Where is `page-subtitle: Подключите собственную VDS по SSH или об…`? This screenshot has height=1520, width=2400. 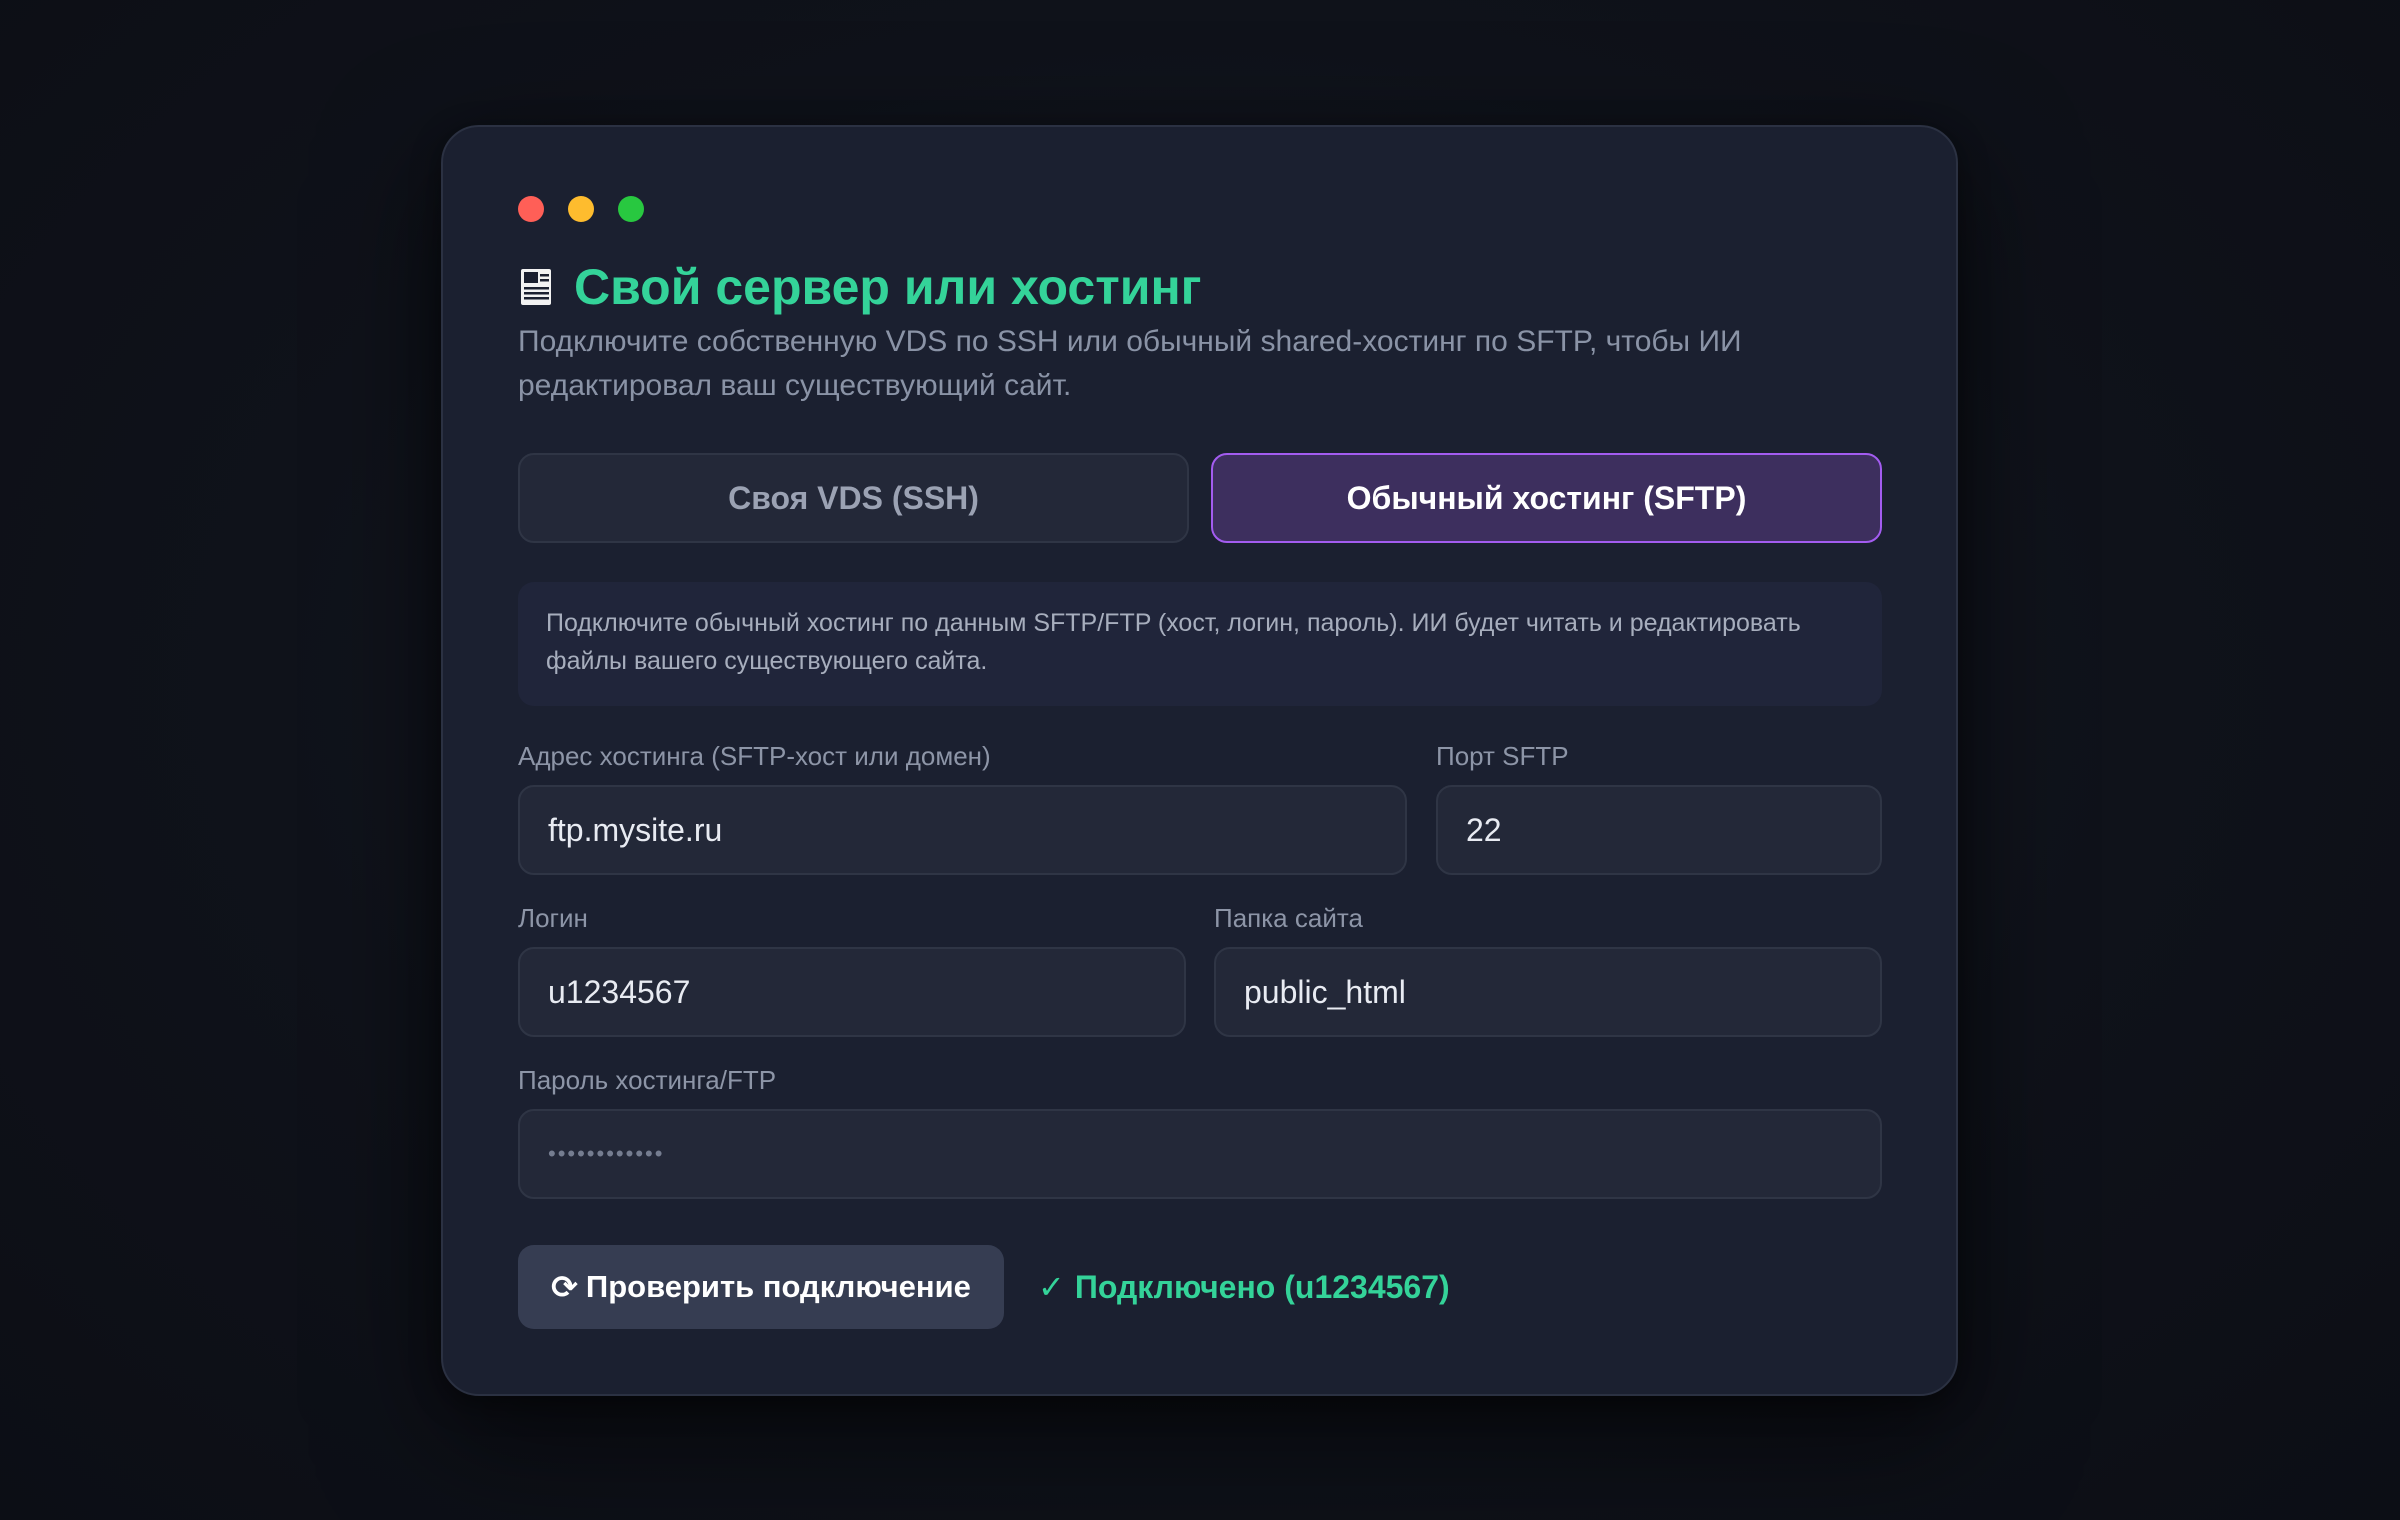 page-subtitle: Подключите собственную VDS по SSH или об… is located at coordinates (1130, 363).